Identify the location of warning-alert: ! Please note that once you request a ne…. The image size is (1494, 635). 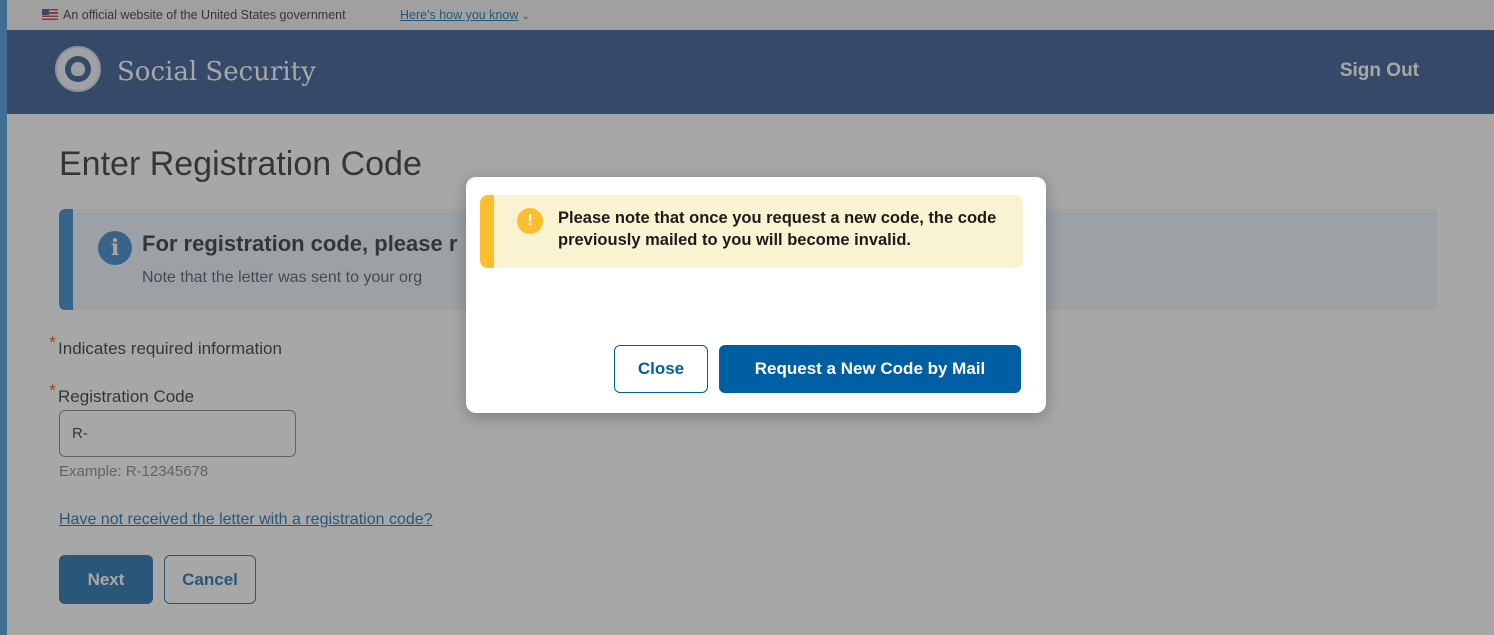
(751, 231).